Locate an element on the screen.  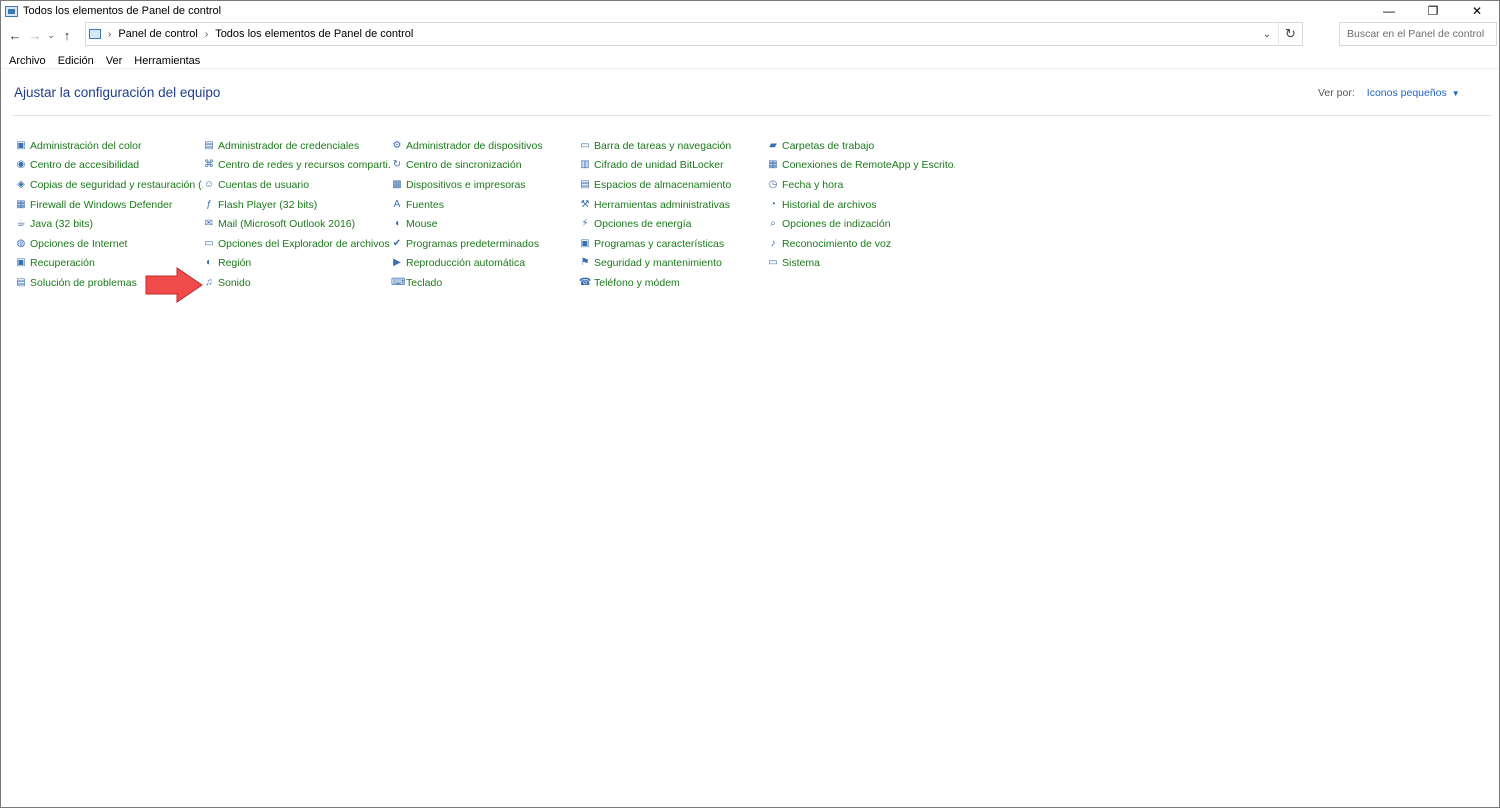
cp-item: ▩ Dispositivos e impresoras is located at coordinates (485, 185).